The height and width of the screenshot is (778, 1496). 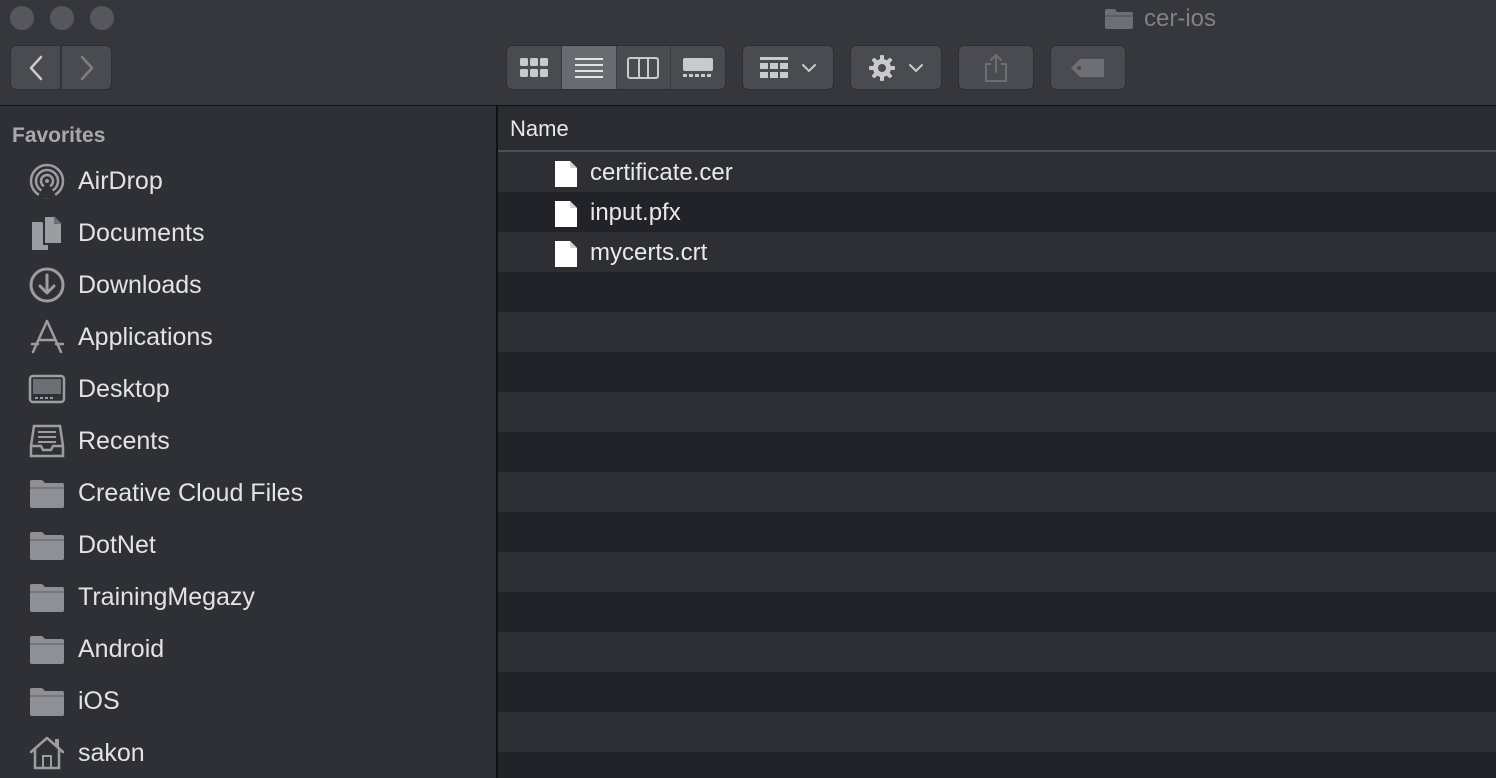 I want to click on list-icon, so click(x=588, y=67).